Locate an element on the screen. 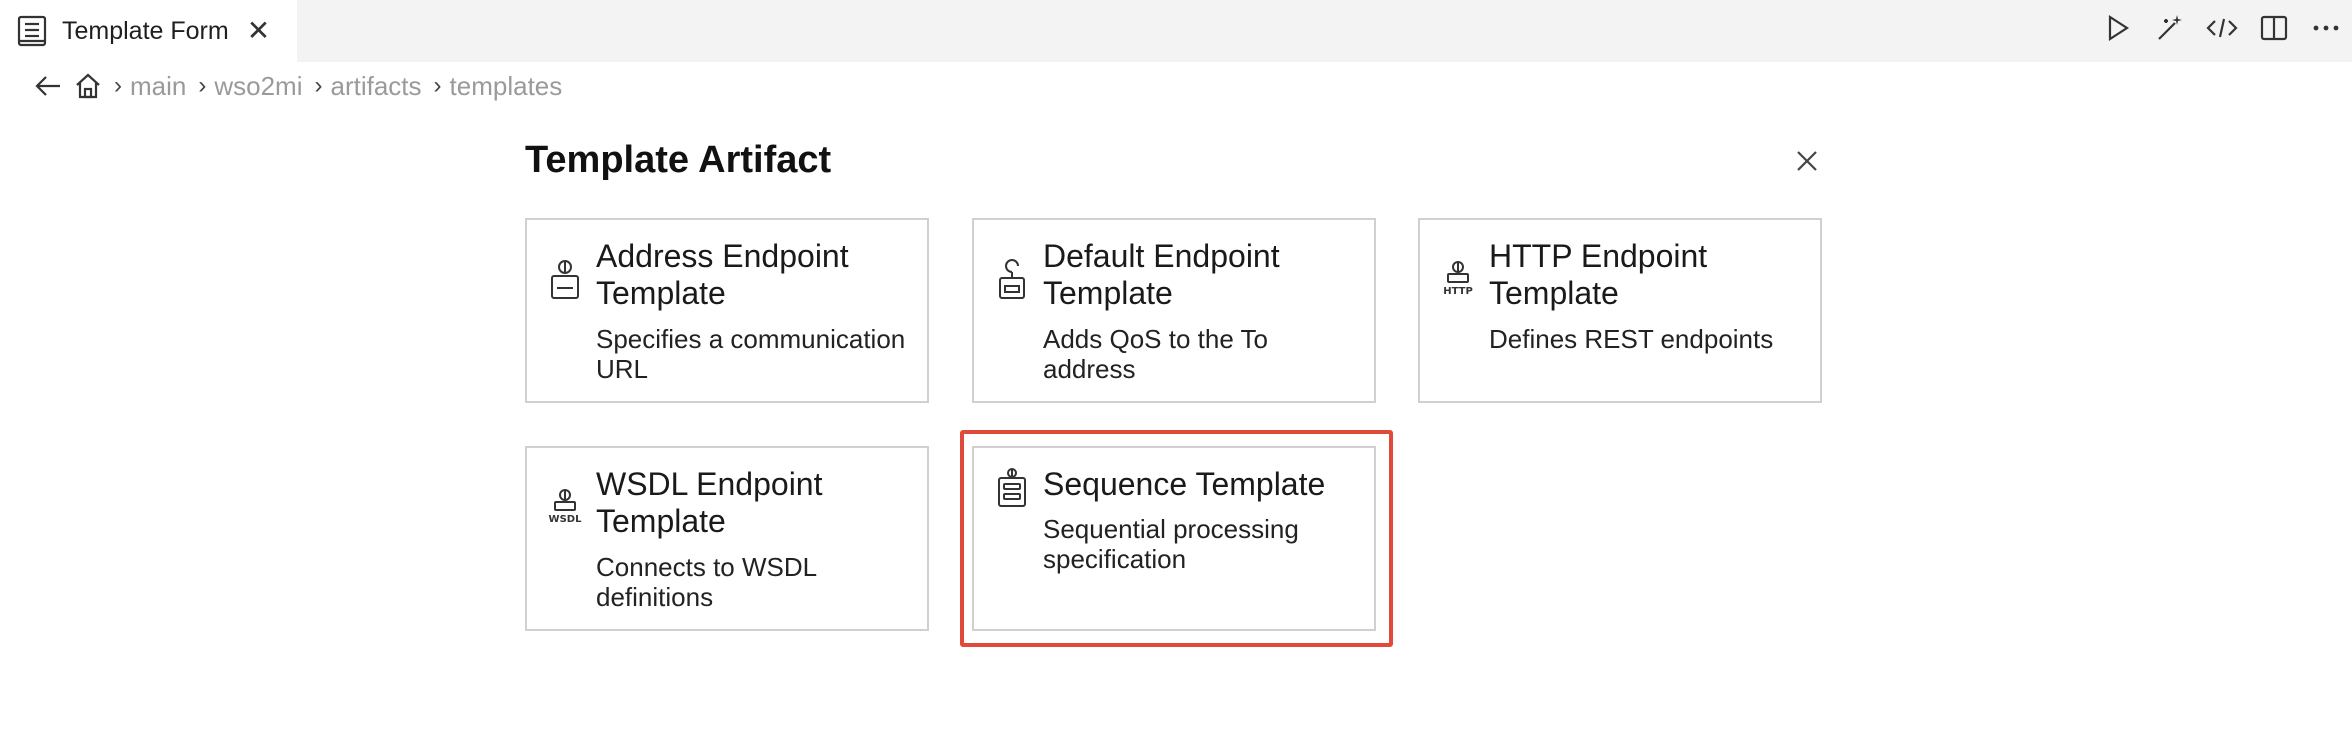  tab-template-form: Template Form ✕ is located at coordinates (148, 31).